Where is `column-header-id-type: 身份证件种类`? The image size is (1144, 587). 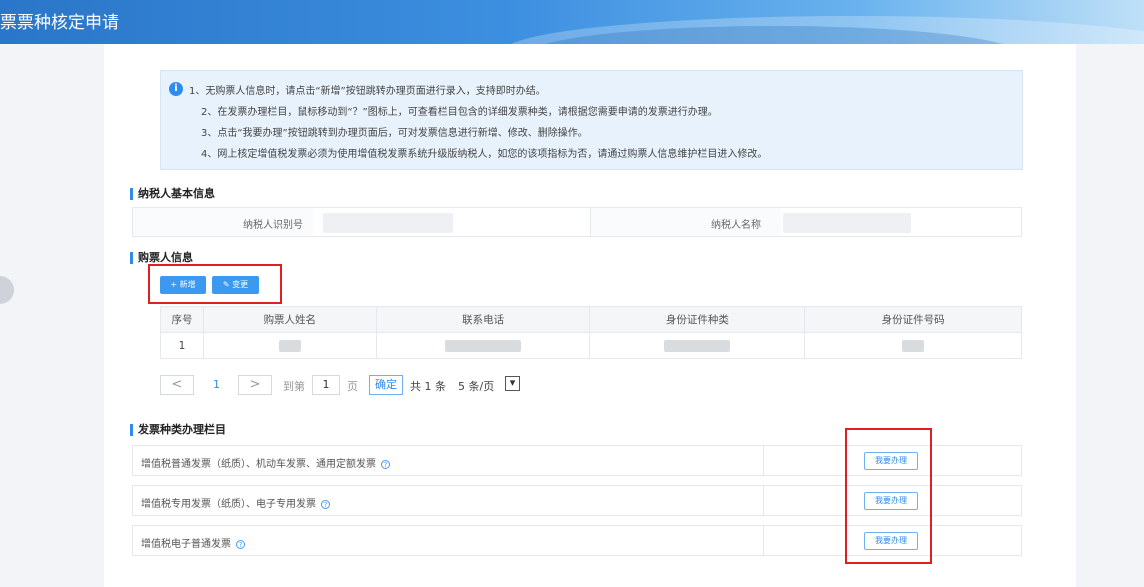 column-header-id-type: 身份证件种类 is located at coordinates (697, 319).